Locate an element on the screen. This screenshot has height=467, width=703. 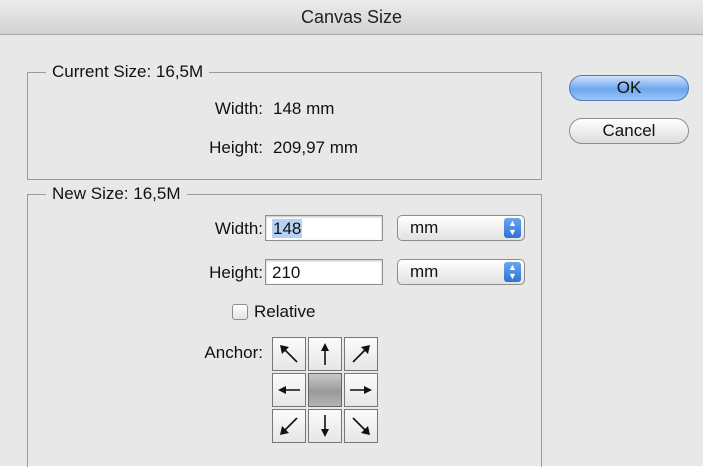
arrow-down-right-icon is located at coordinates (361, 426).